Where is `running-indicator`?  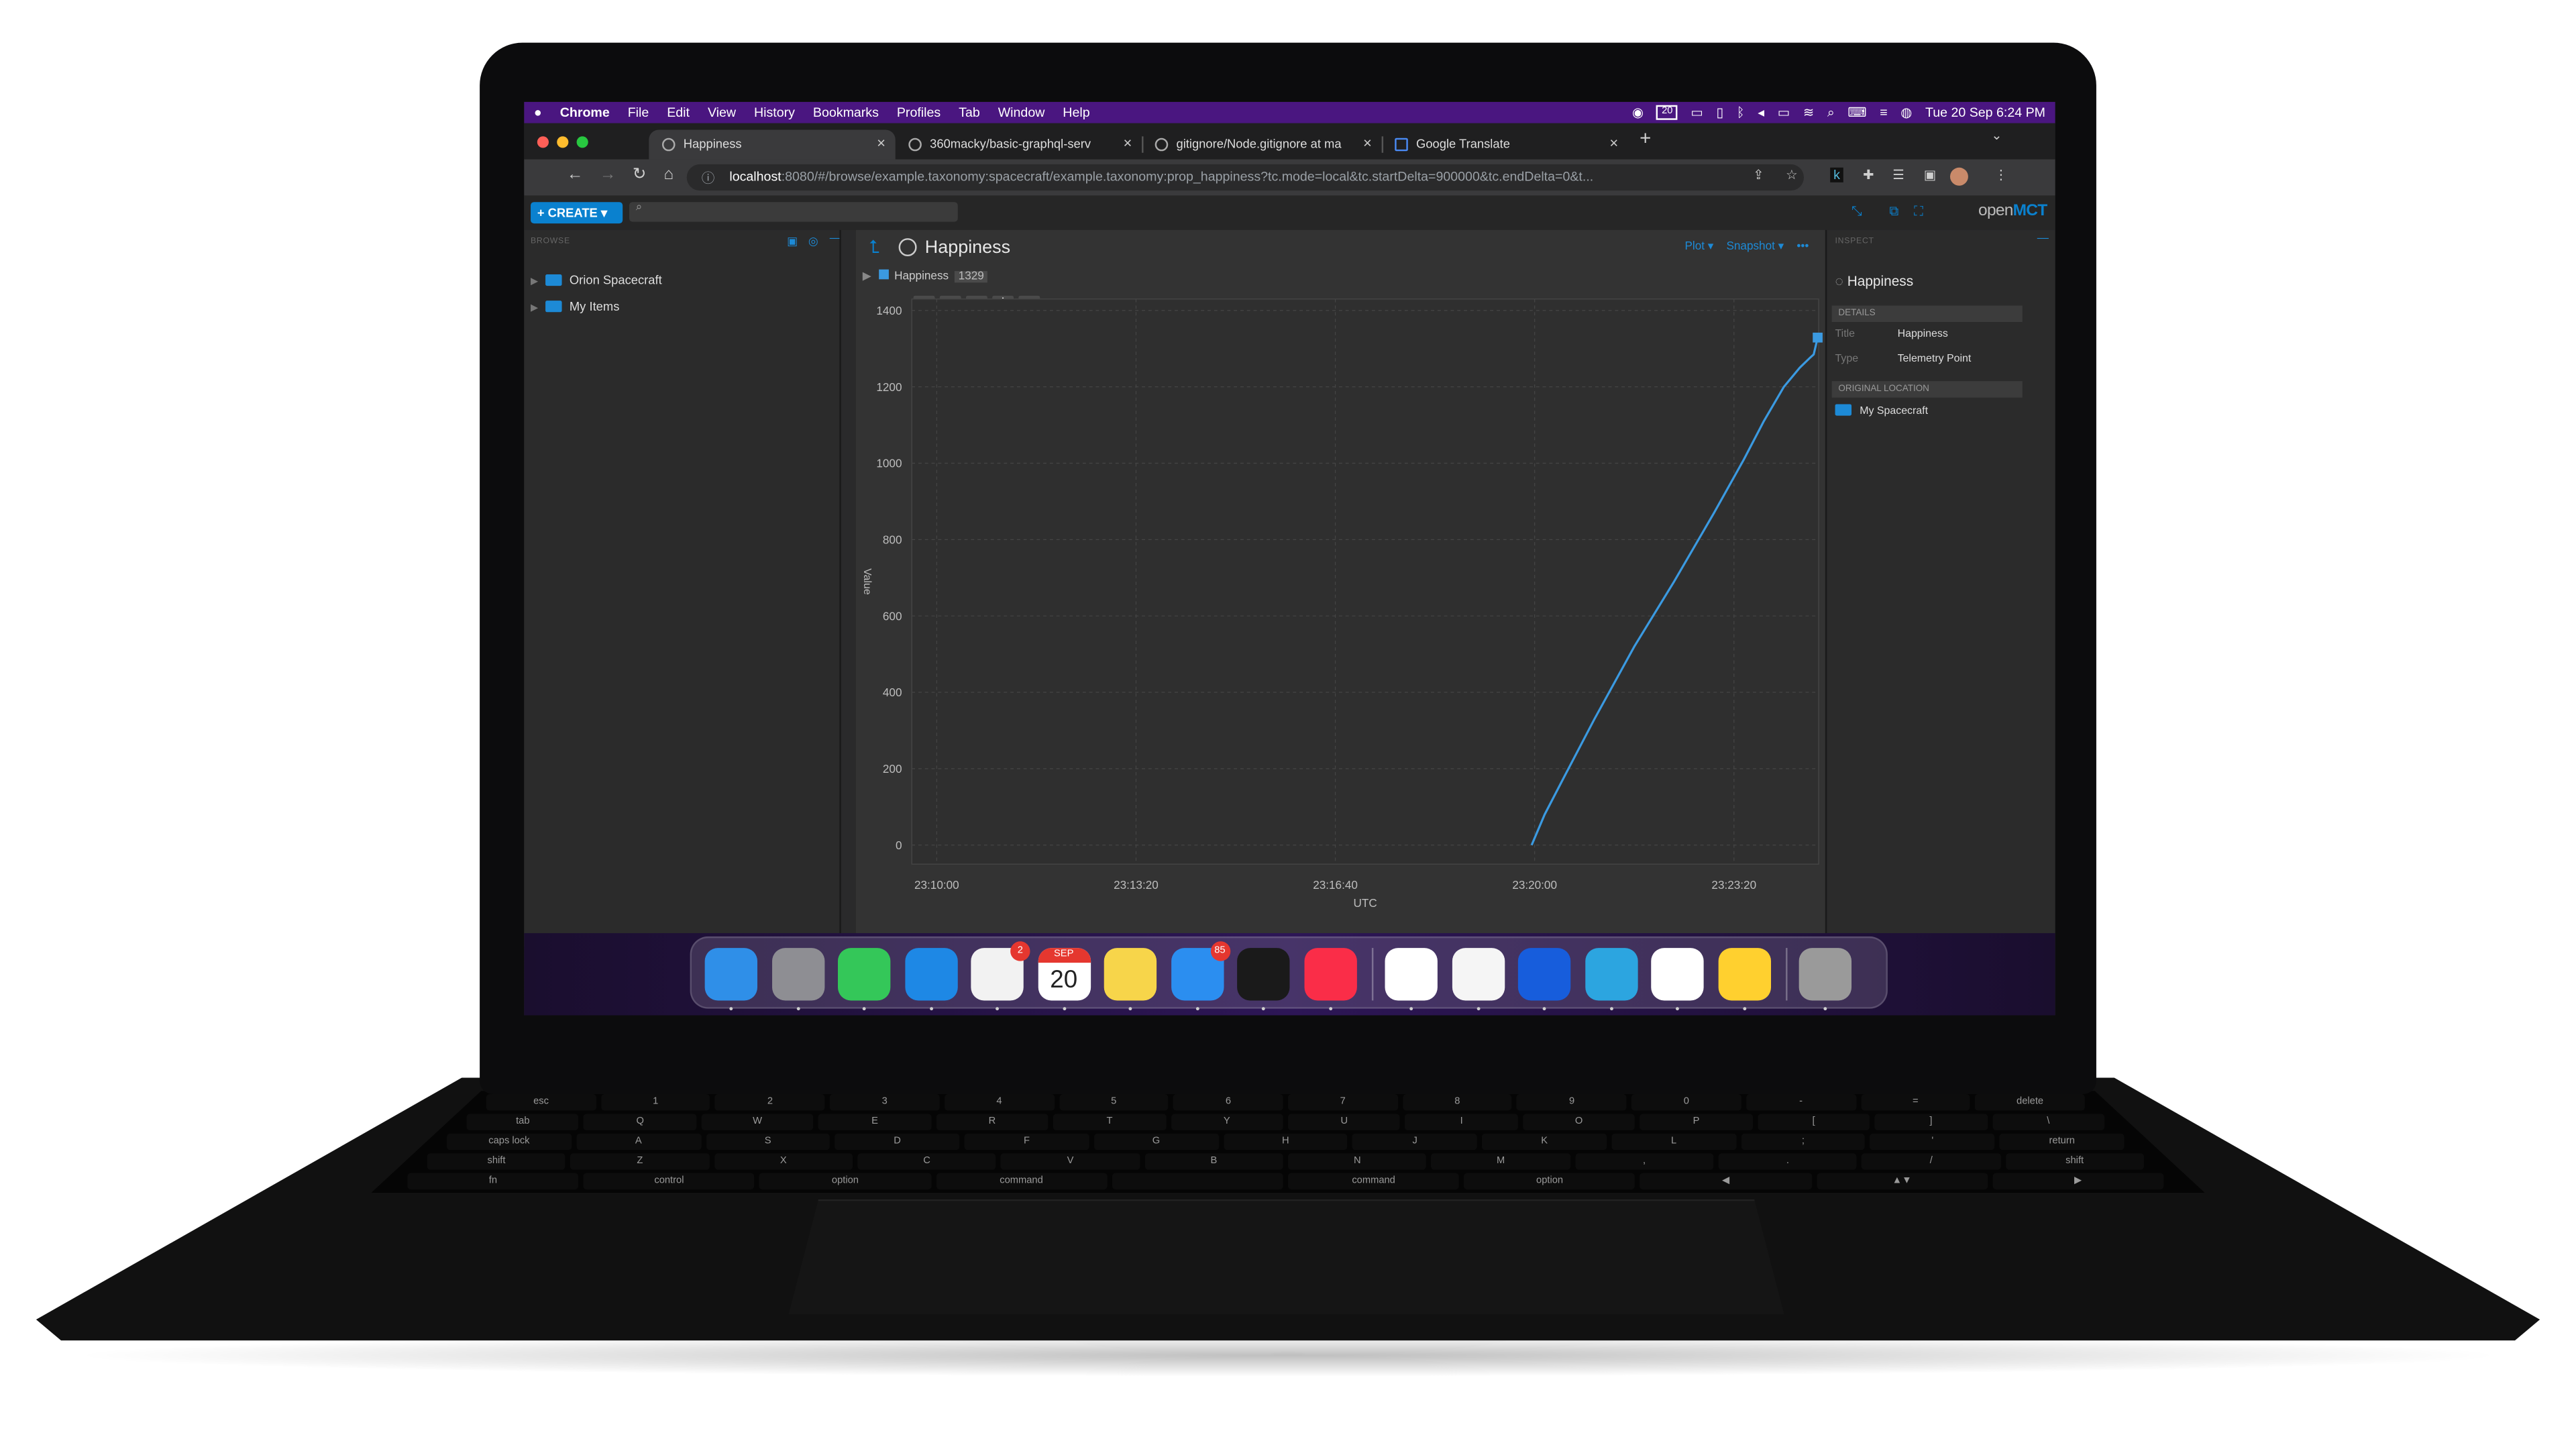 running-indicator is located at coordinates (1263, 1009).